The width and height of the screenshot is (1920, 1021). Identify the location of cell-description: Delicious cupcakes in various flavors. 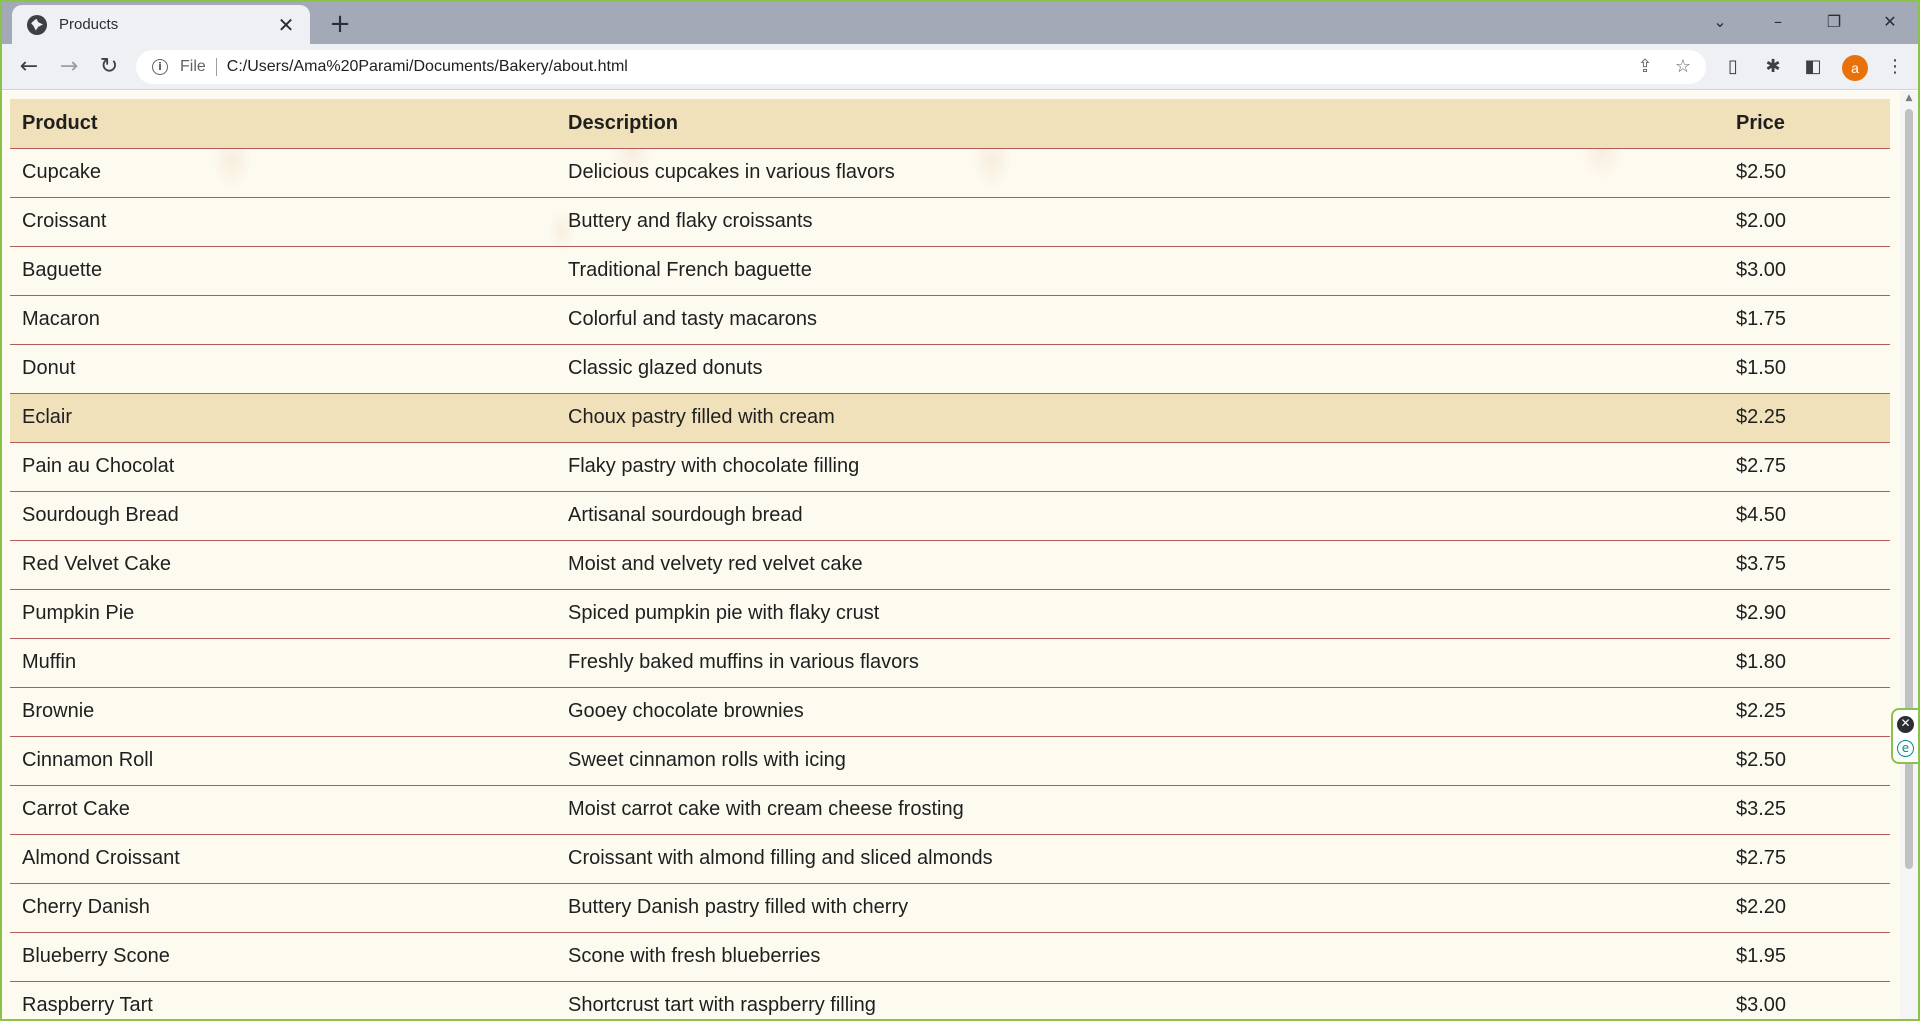
(1140, 173).